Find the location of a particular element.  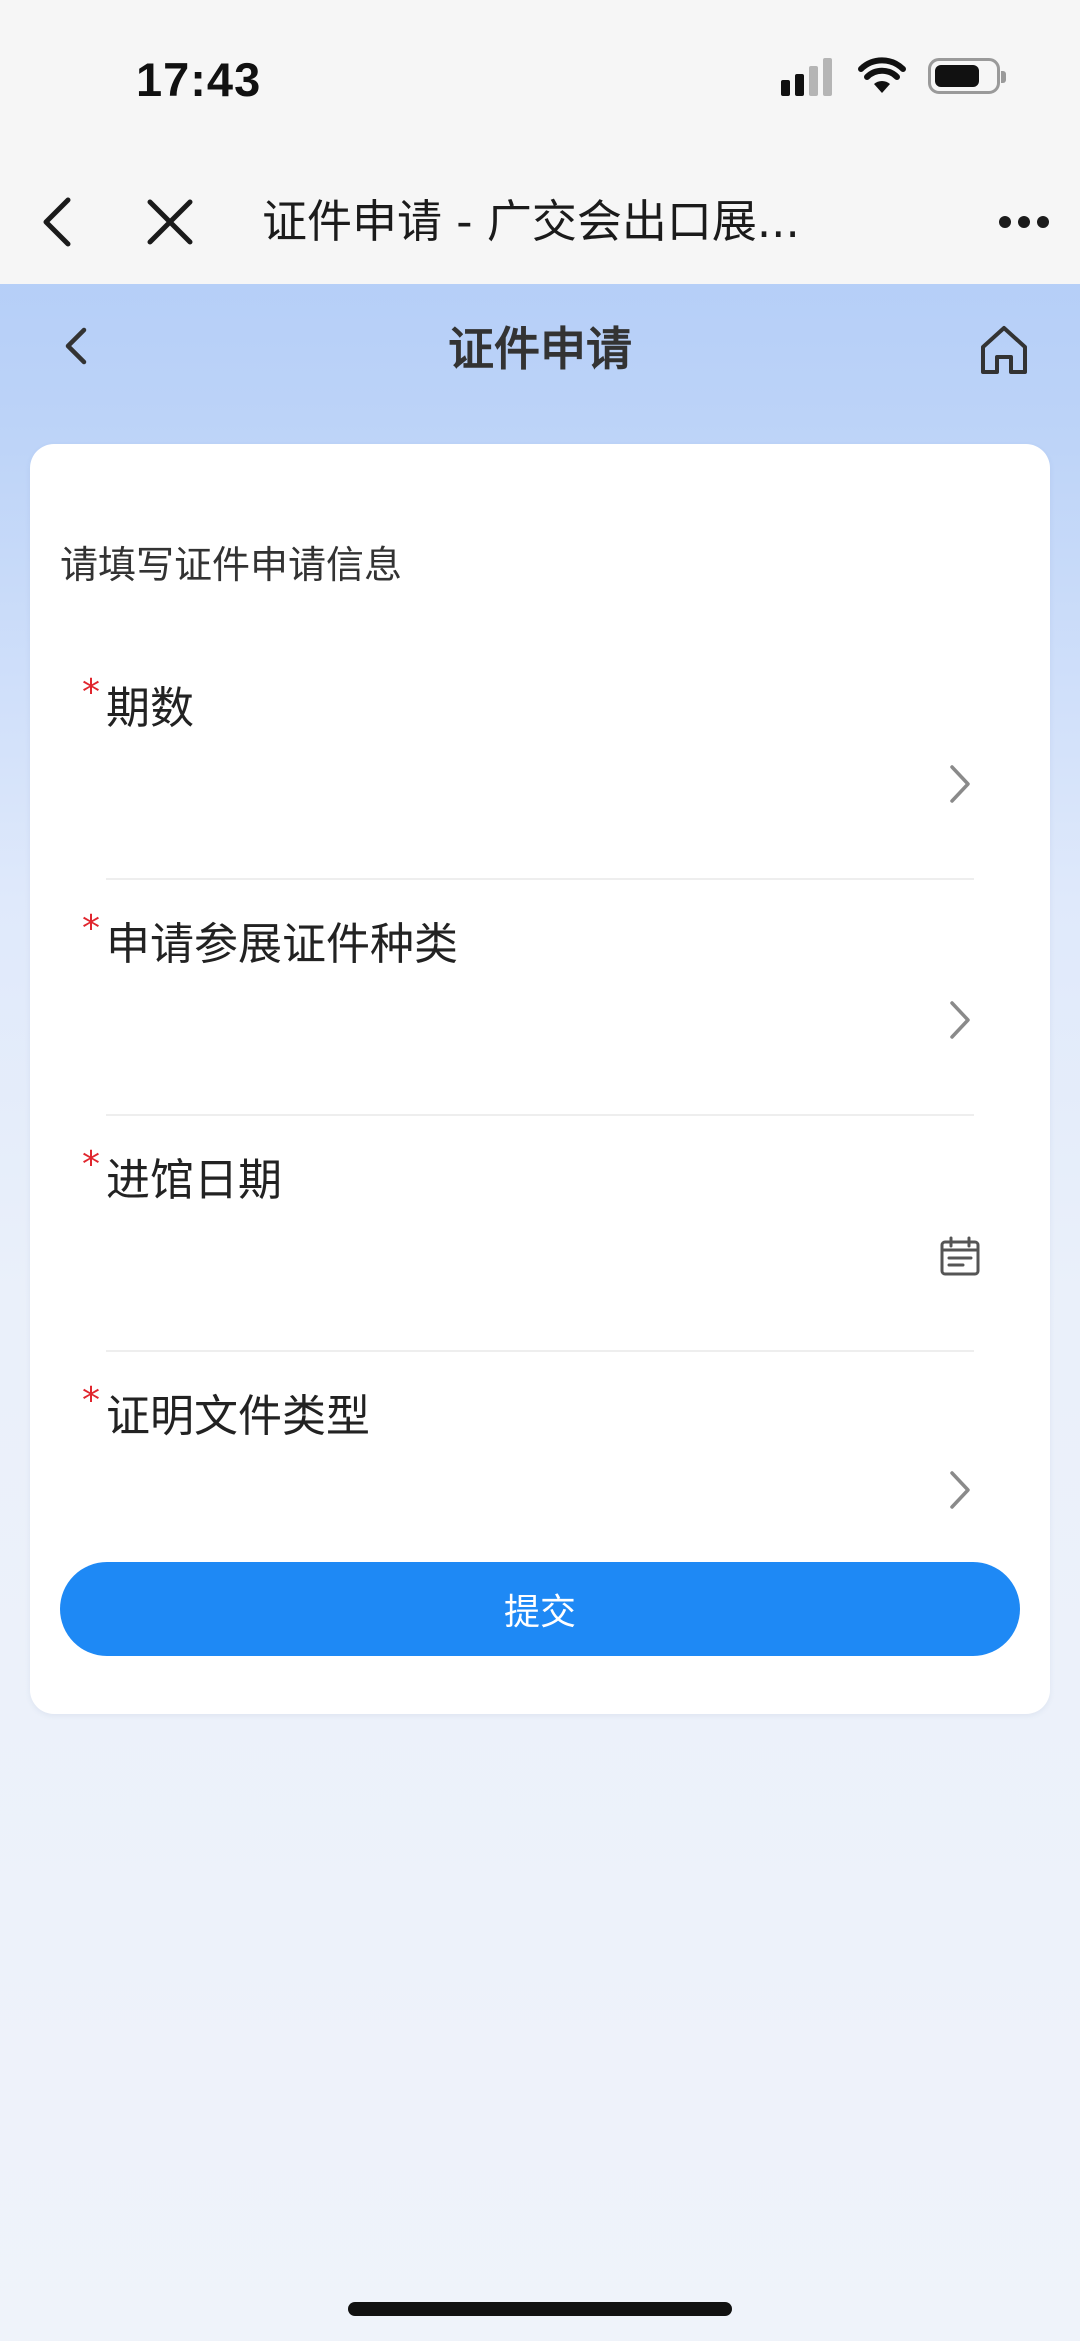

field-label: * 期数 is located at coordinates (138, 704).